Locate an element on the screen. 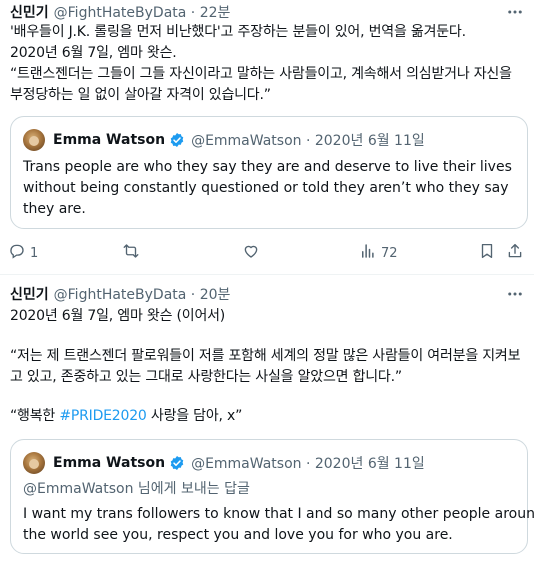  tweet-text-line: 부정당하는 일 없이 살아갈 자격이 있습니다.” is located at coordinates (140, 95).